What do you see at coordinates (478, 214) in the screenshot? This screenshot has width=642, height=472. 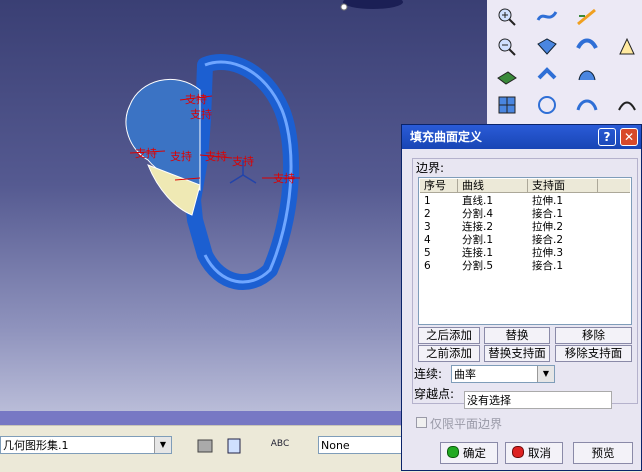 I see `row-curve: 分割.4` at bounding box center [478, 214].